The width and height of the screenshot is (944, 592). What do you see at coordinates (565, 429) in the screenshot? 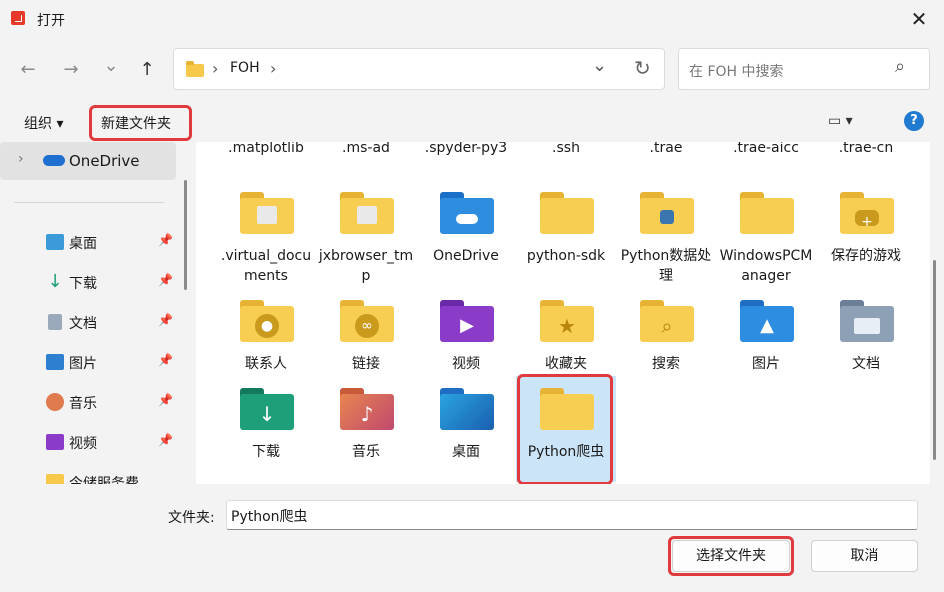
I see `selected-folder-highlight` at bounding box center [565, 429].